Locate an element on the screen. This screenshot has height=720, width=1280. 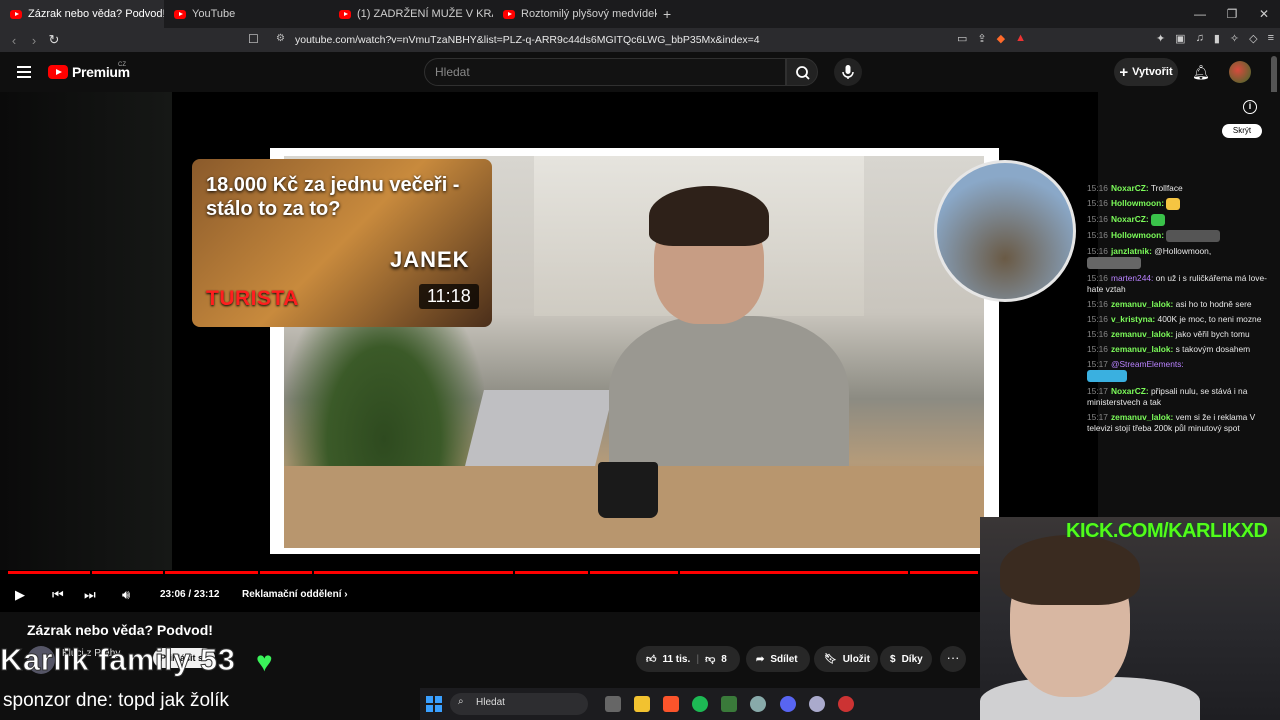
create-label: Vytvořit is located at coordinates (1152, 72).